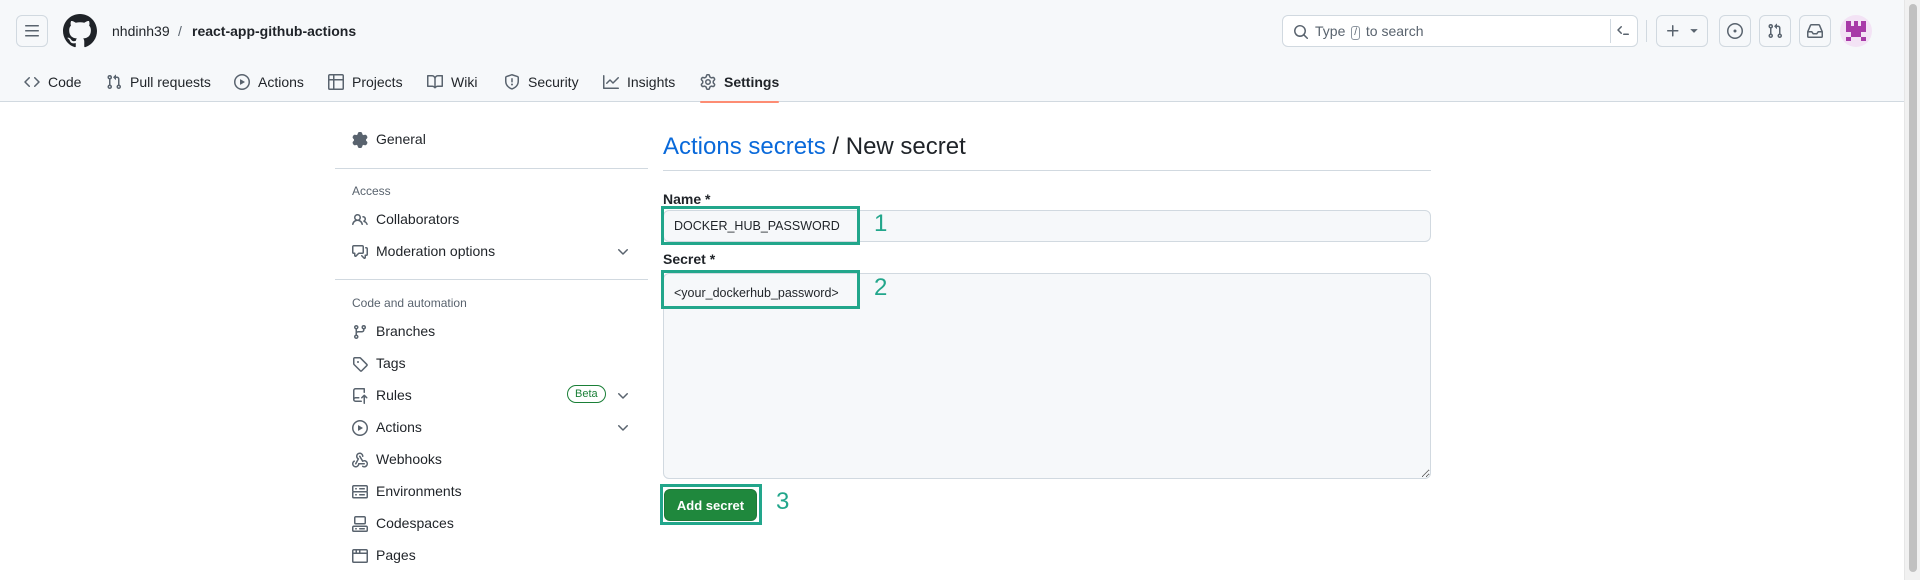  Describe the element at coordinates (409, 459) in the screenshot. I see `sidebar-item-label: Webhooks` at that location.